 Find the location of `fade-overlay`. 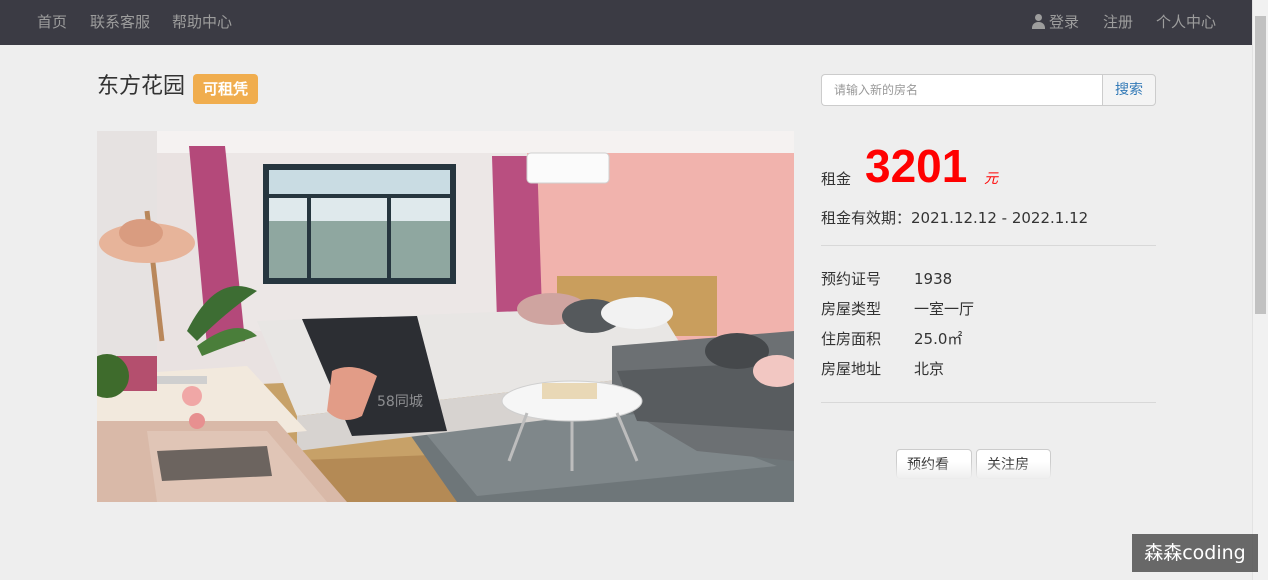

fade-overlay is located at coordinates (1056, 482).